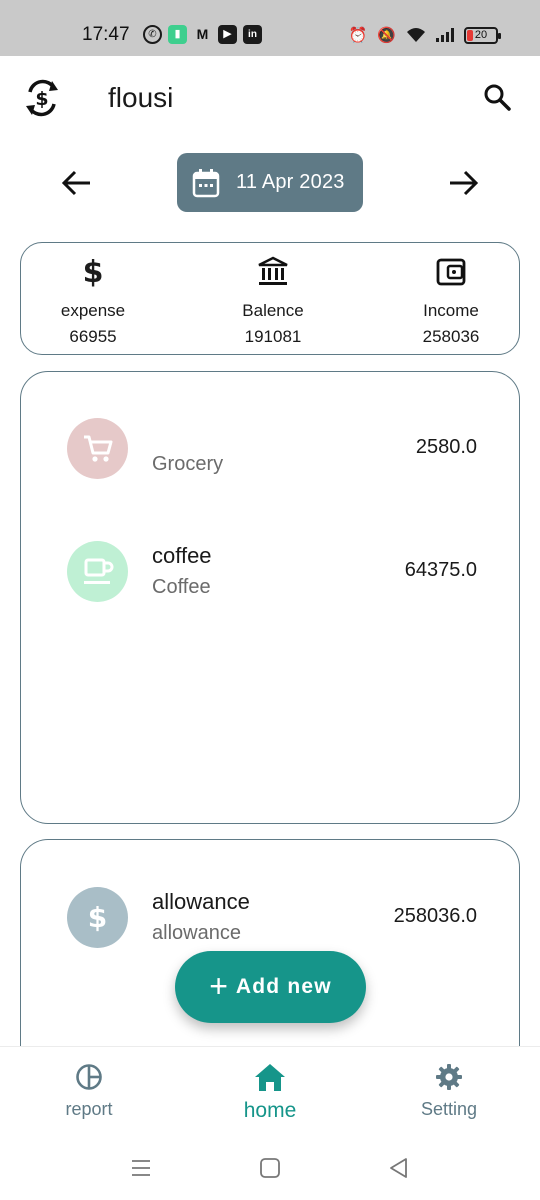 This screenshot has width=540, height=1200. I want to click on expense-label: expense, so click(93, 310).